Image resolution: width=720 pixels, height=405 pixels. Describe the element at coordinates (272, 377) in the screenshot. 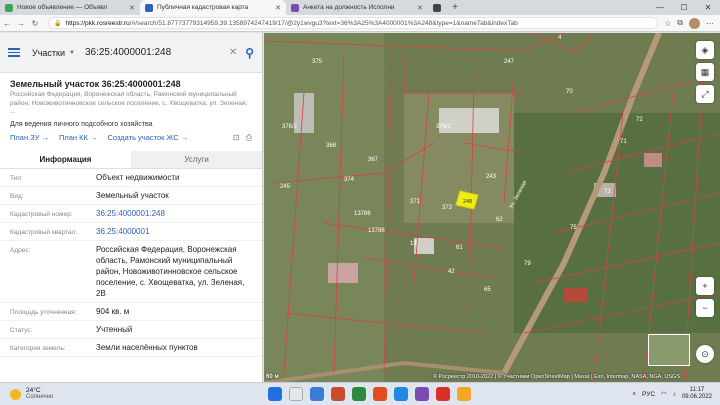

I see `map-scale: 60 м` at that location.